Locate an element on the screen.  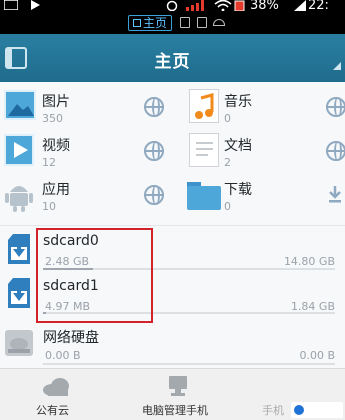
divider is located at coordinates (172, 225).